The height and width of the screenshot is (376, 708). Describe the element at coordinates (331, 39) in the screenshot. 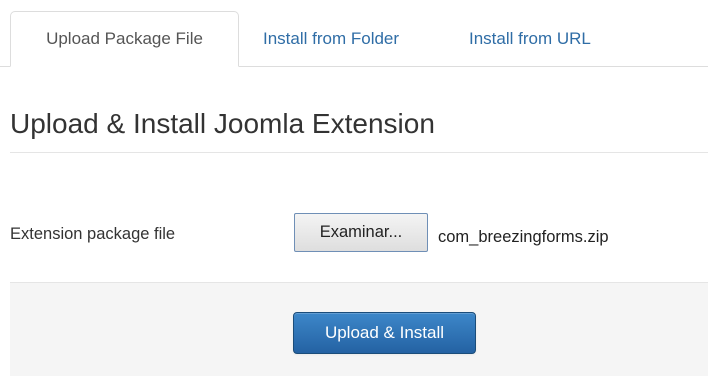

I see `tab-install-from-folder: Install from Folder` at that location.